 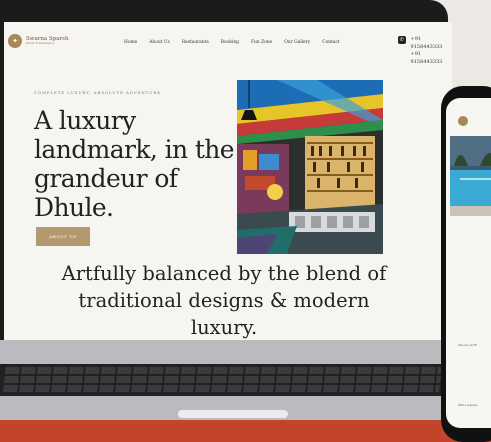 I want to click on nav-home: Home, so click(x=130, y=42).